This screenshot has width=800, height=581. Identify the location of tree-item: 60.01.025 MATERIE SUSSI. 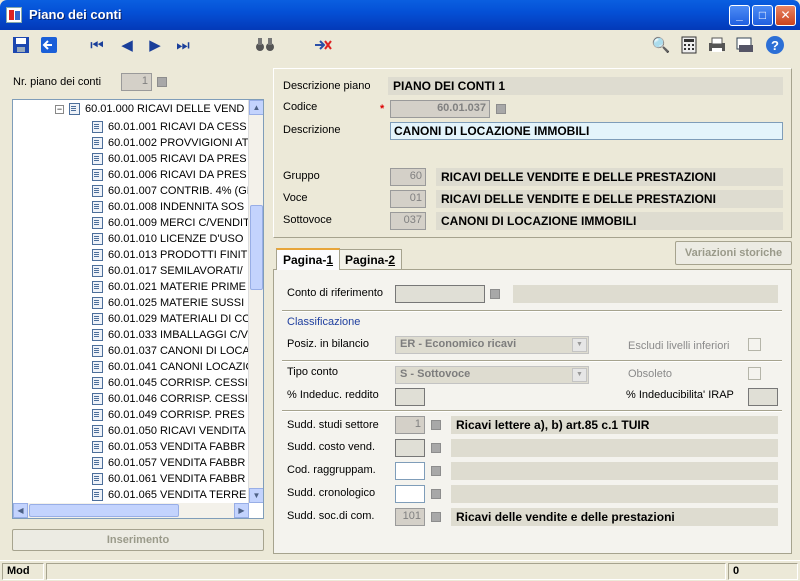
(167, 303).